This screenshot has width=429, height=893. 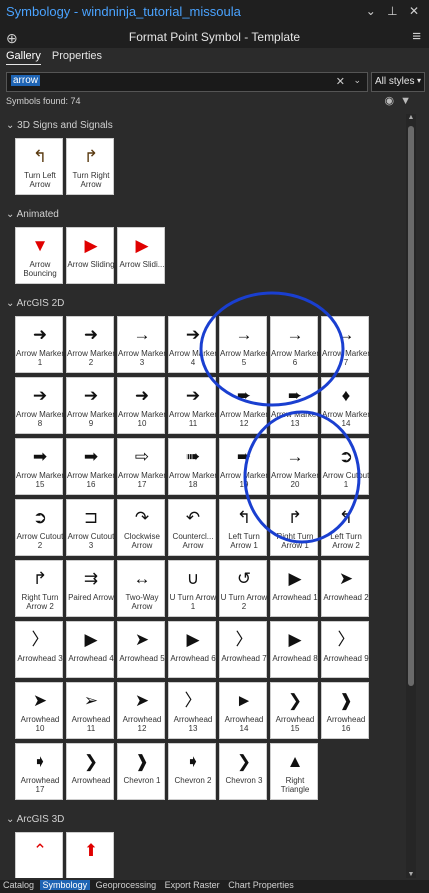 I want to click on symbol-tile: ➔ Arrow Marker 8, so click(x=39, y=405).